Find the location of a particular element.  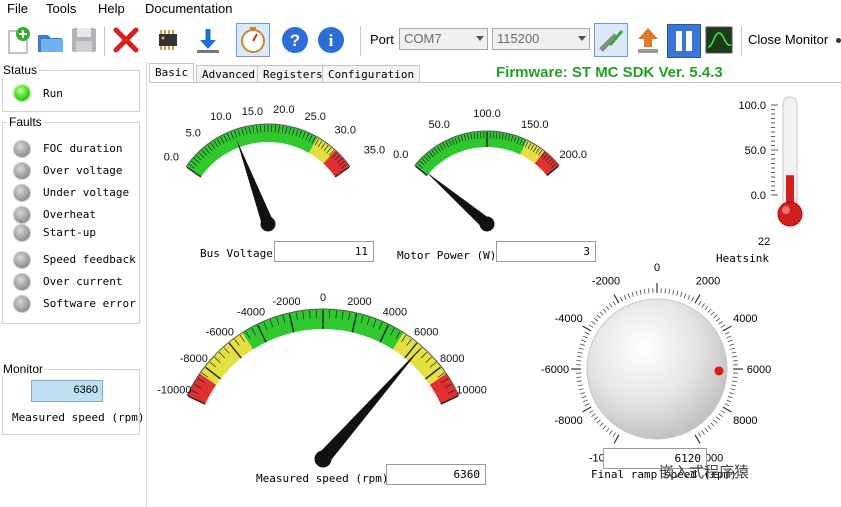

knob-tick-label: 6000 is located at coordinates (759, 370).